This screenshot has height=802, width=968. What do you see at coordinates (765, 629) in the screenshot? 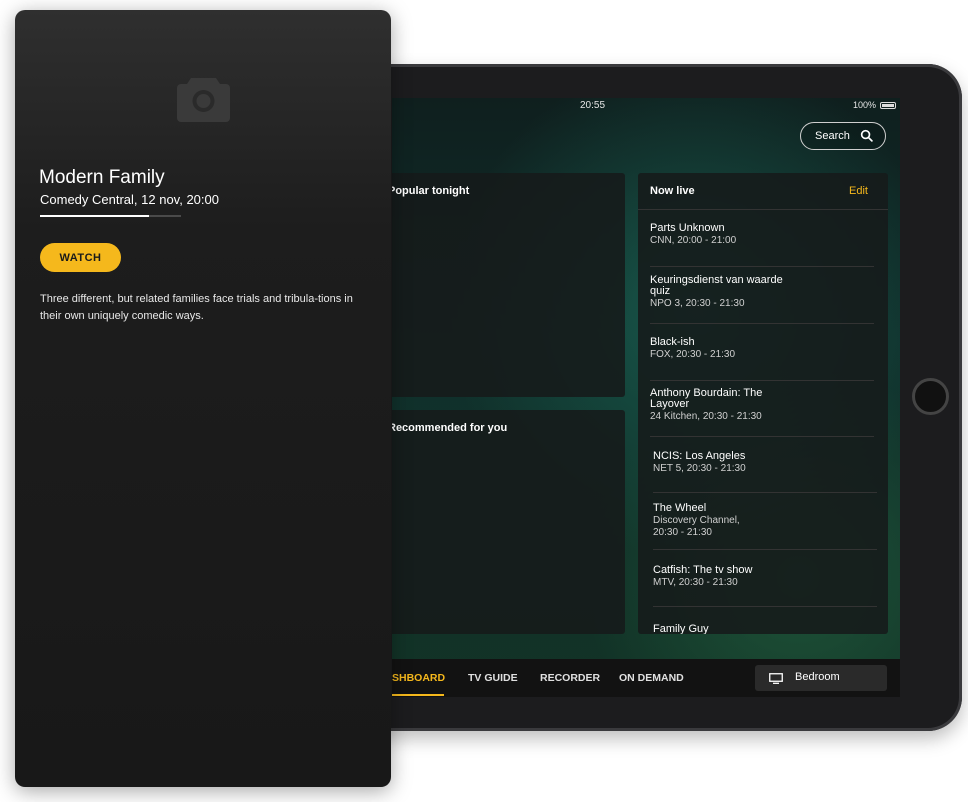
I see `live-item: Family Guy` at bounding box center [765, 629].